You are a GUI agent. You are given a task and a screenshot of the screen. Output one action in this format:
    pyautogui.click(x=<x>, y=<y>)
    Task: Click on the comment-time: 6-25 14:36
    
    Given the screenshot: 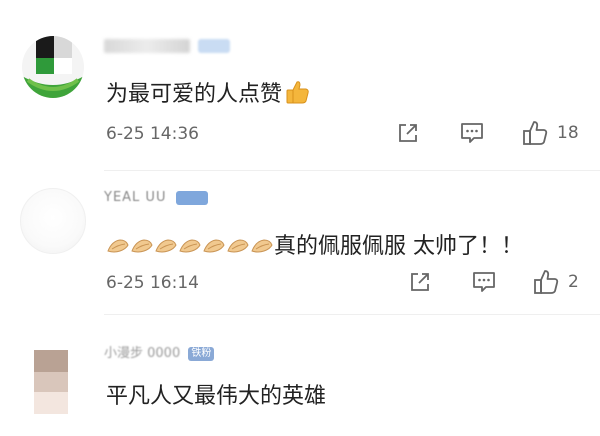 What is the action you would take?
    pyautogui.click(x=152, y=134)
    